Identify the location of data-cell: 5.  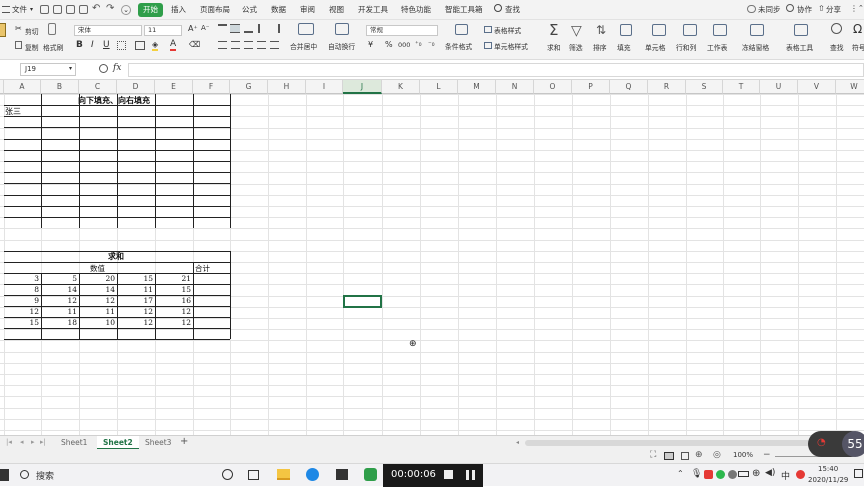
(67, 278).